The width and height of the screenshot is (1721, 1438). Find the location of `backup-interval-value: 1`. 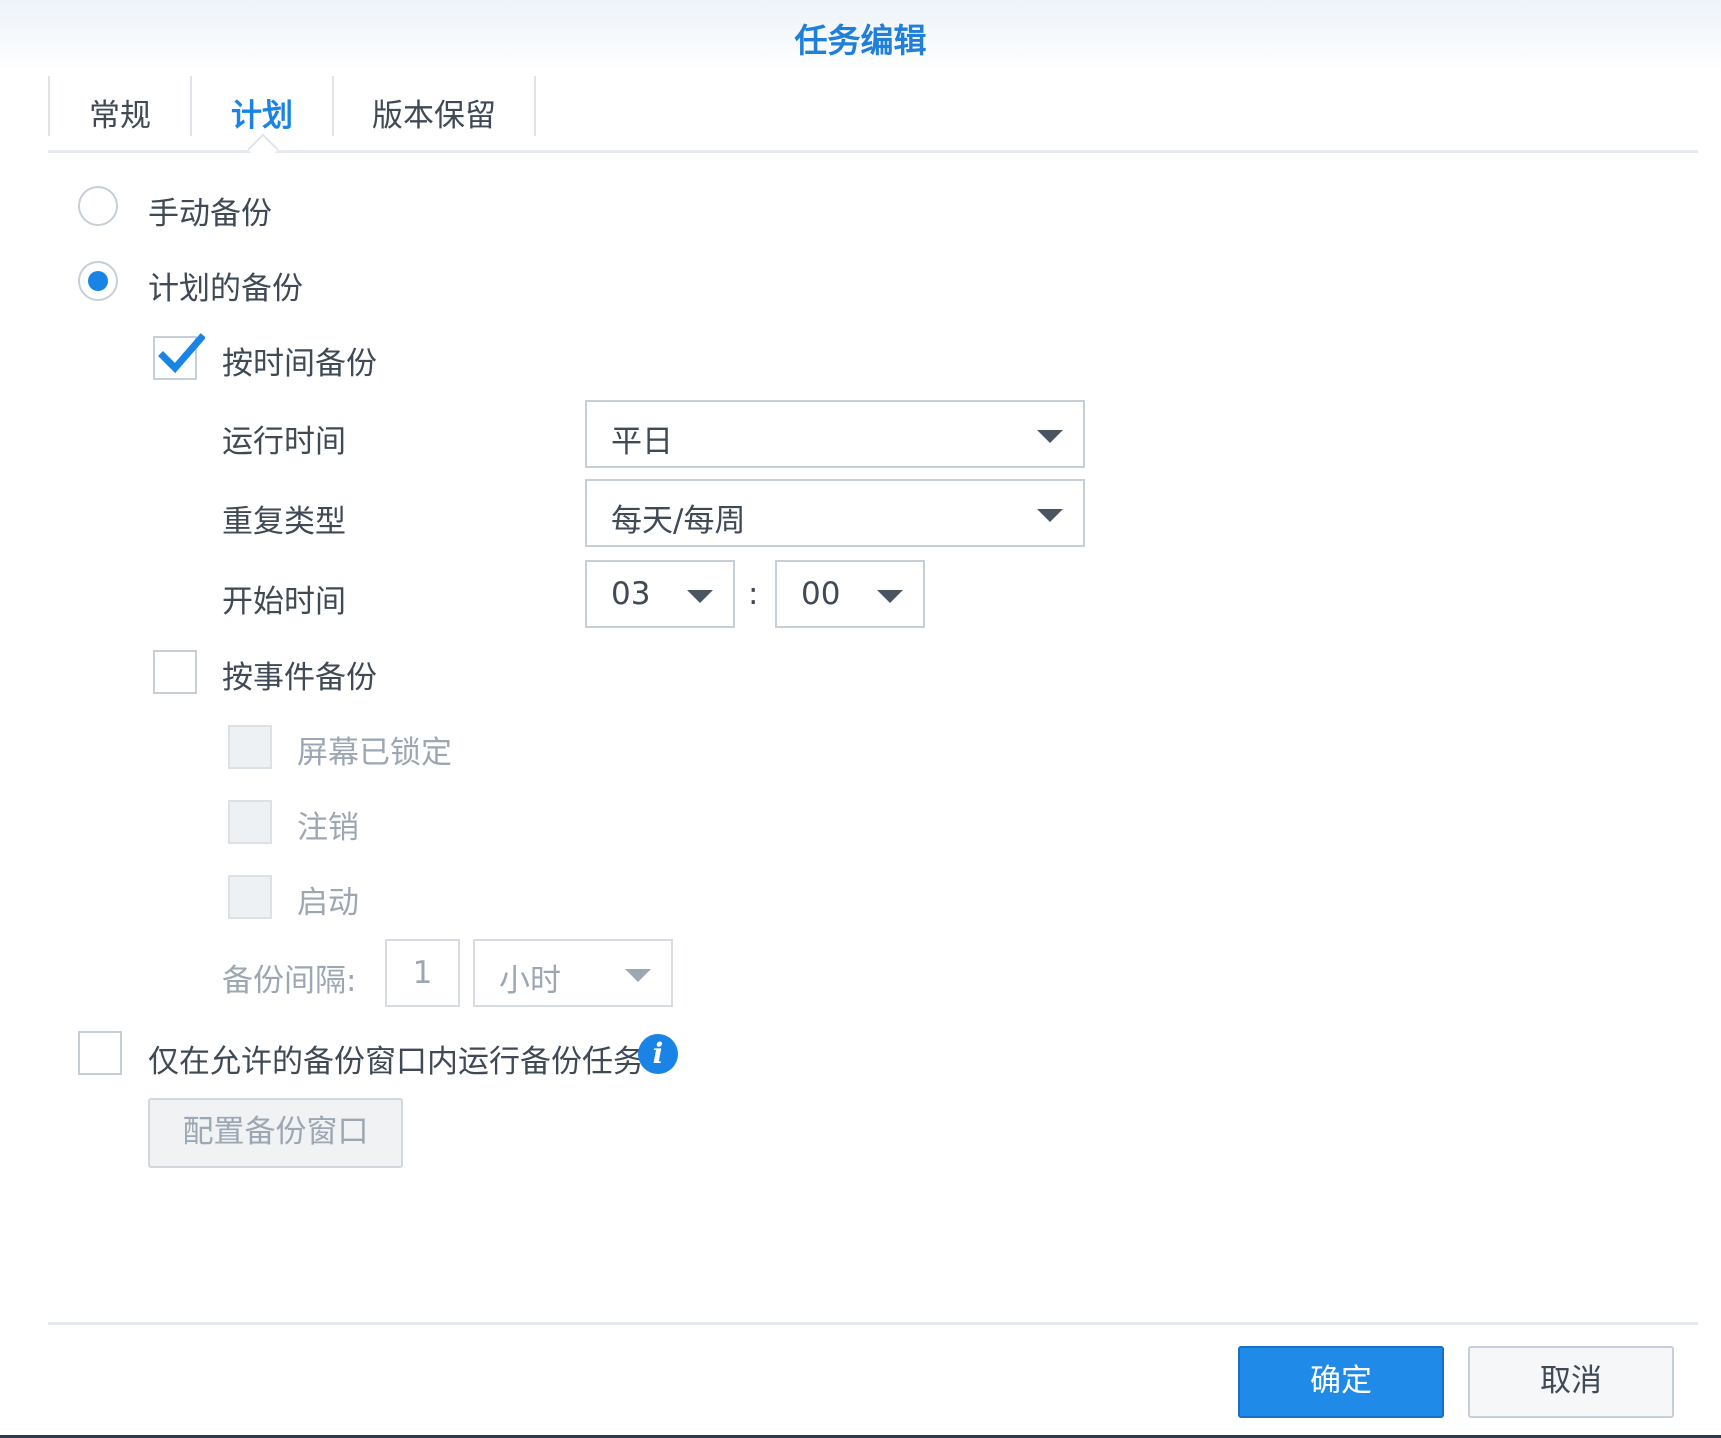

backup-interval-value: 1 is located at coordinates (422, 973).